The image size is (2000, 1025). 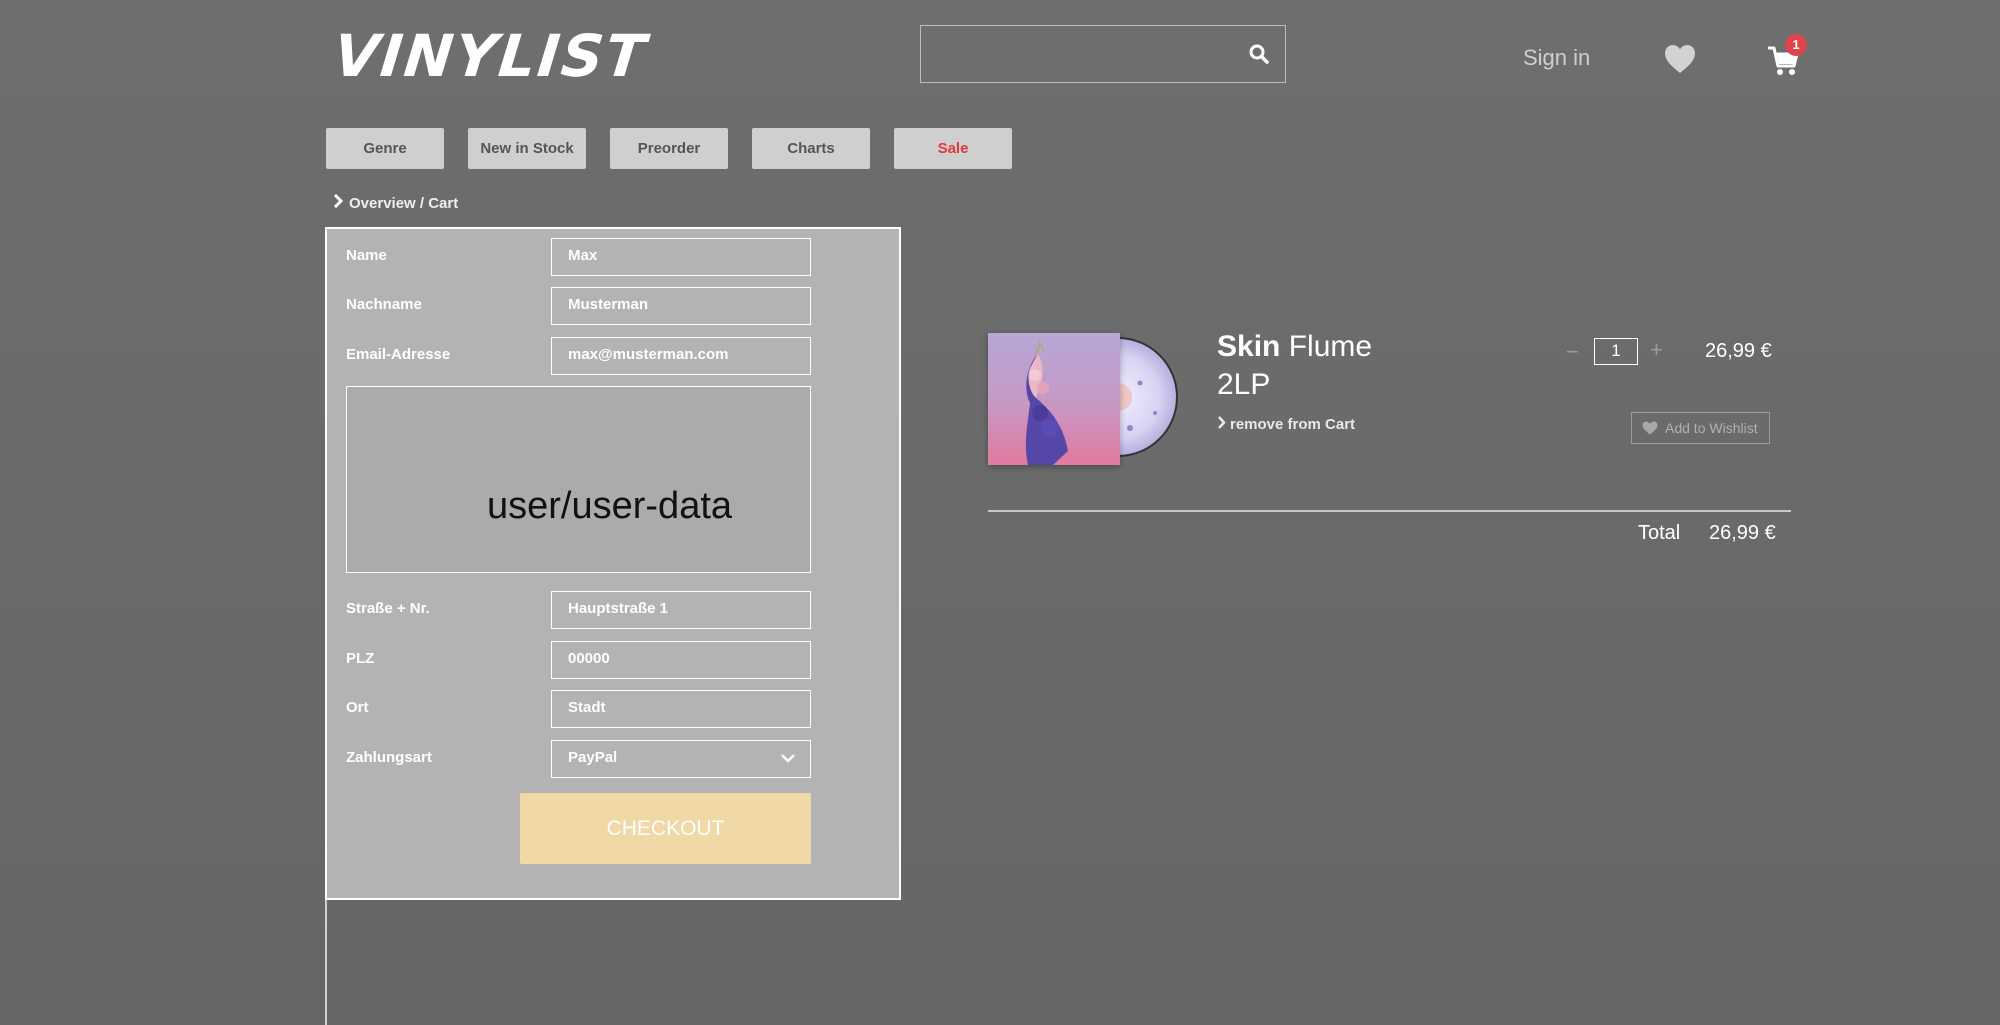 What do you see at coordinates (681, 660) in the screenshot?
I see `zip-field: 00000` at bounding box center [681, 660].